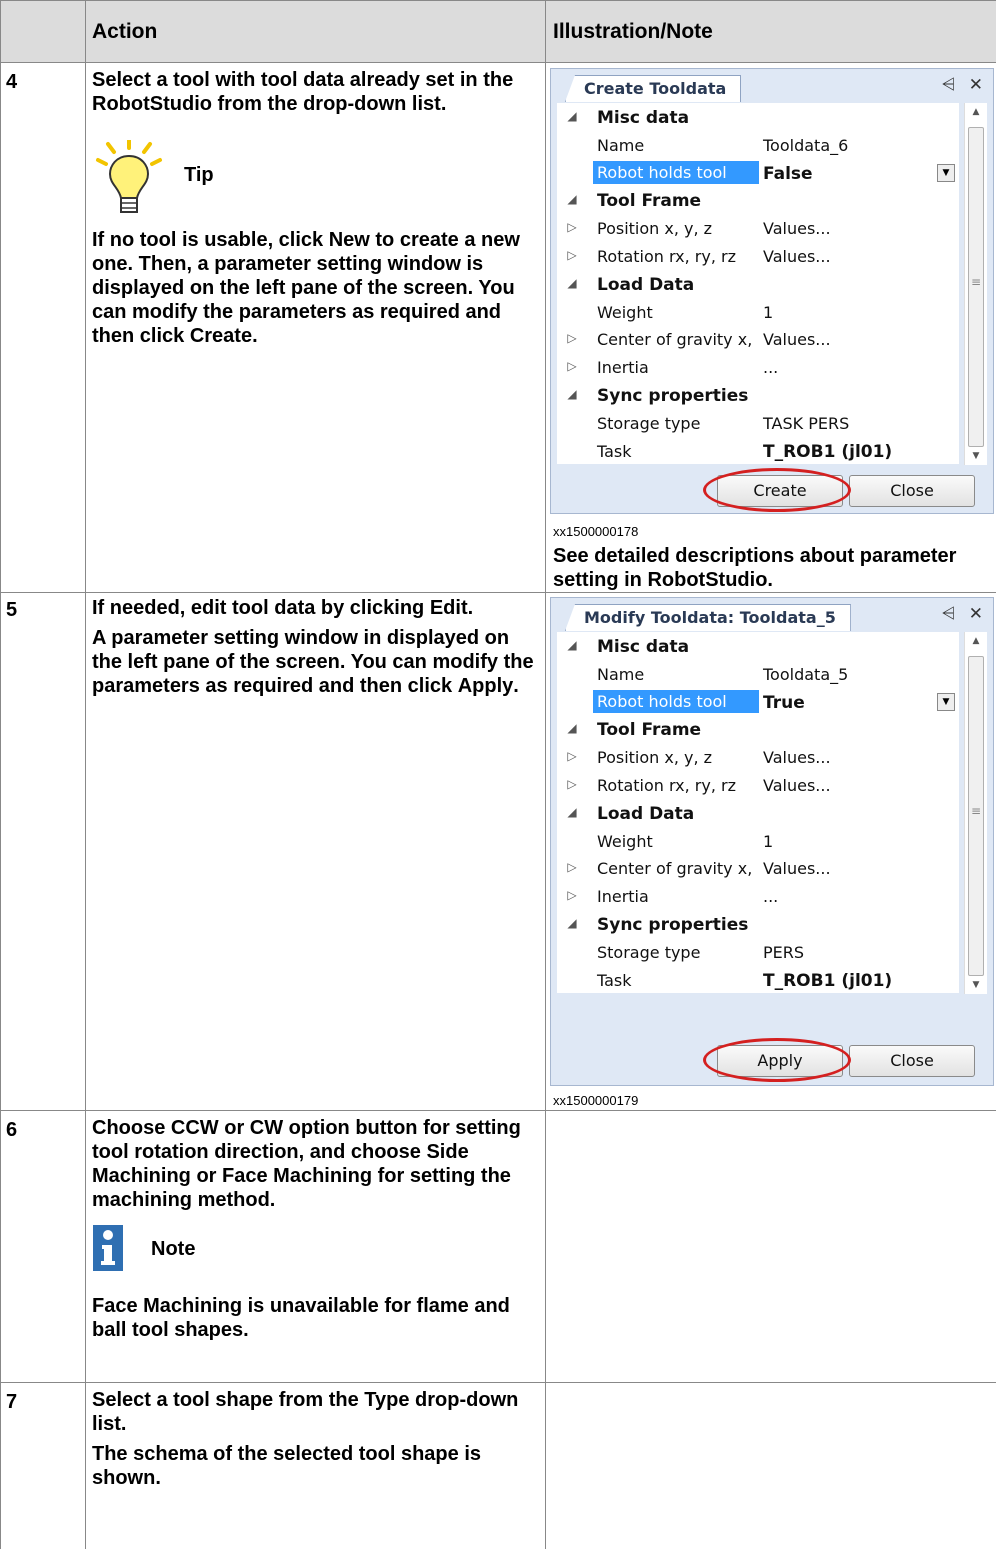 The height and width of the screenshot is (1549, 996). What do you see at coordinates (784, 703) in the screenshot?
I see `property-value: True` at bounding box center [784, 703].